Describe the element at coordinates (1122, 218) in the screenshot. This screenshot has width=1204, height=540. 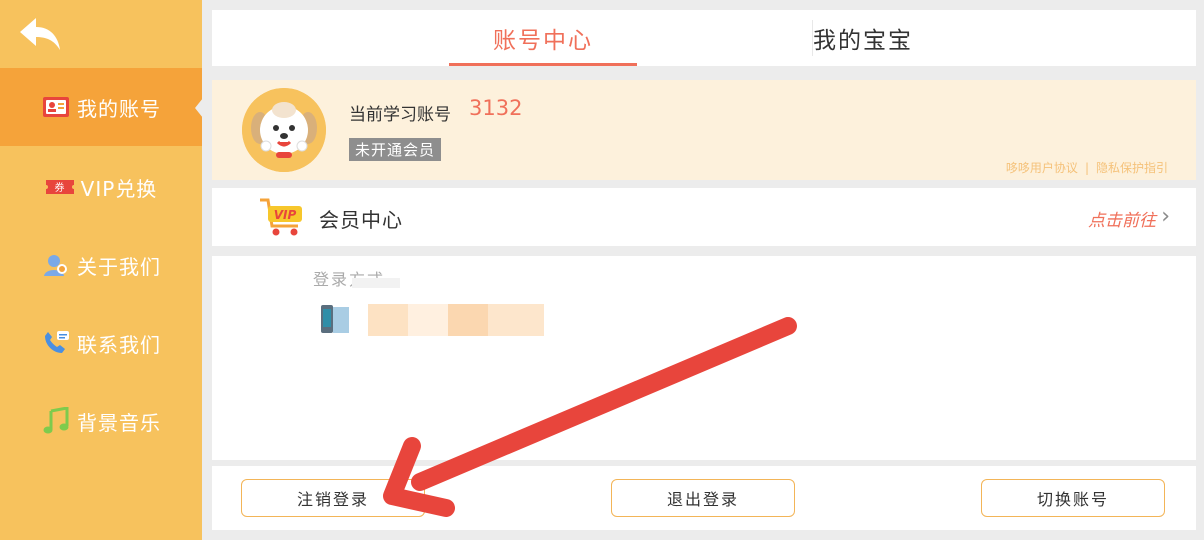
I see `vip-go-link: 点击前往` at that location.